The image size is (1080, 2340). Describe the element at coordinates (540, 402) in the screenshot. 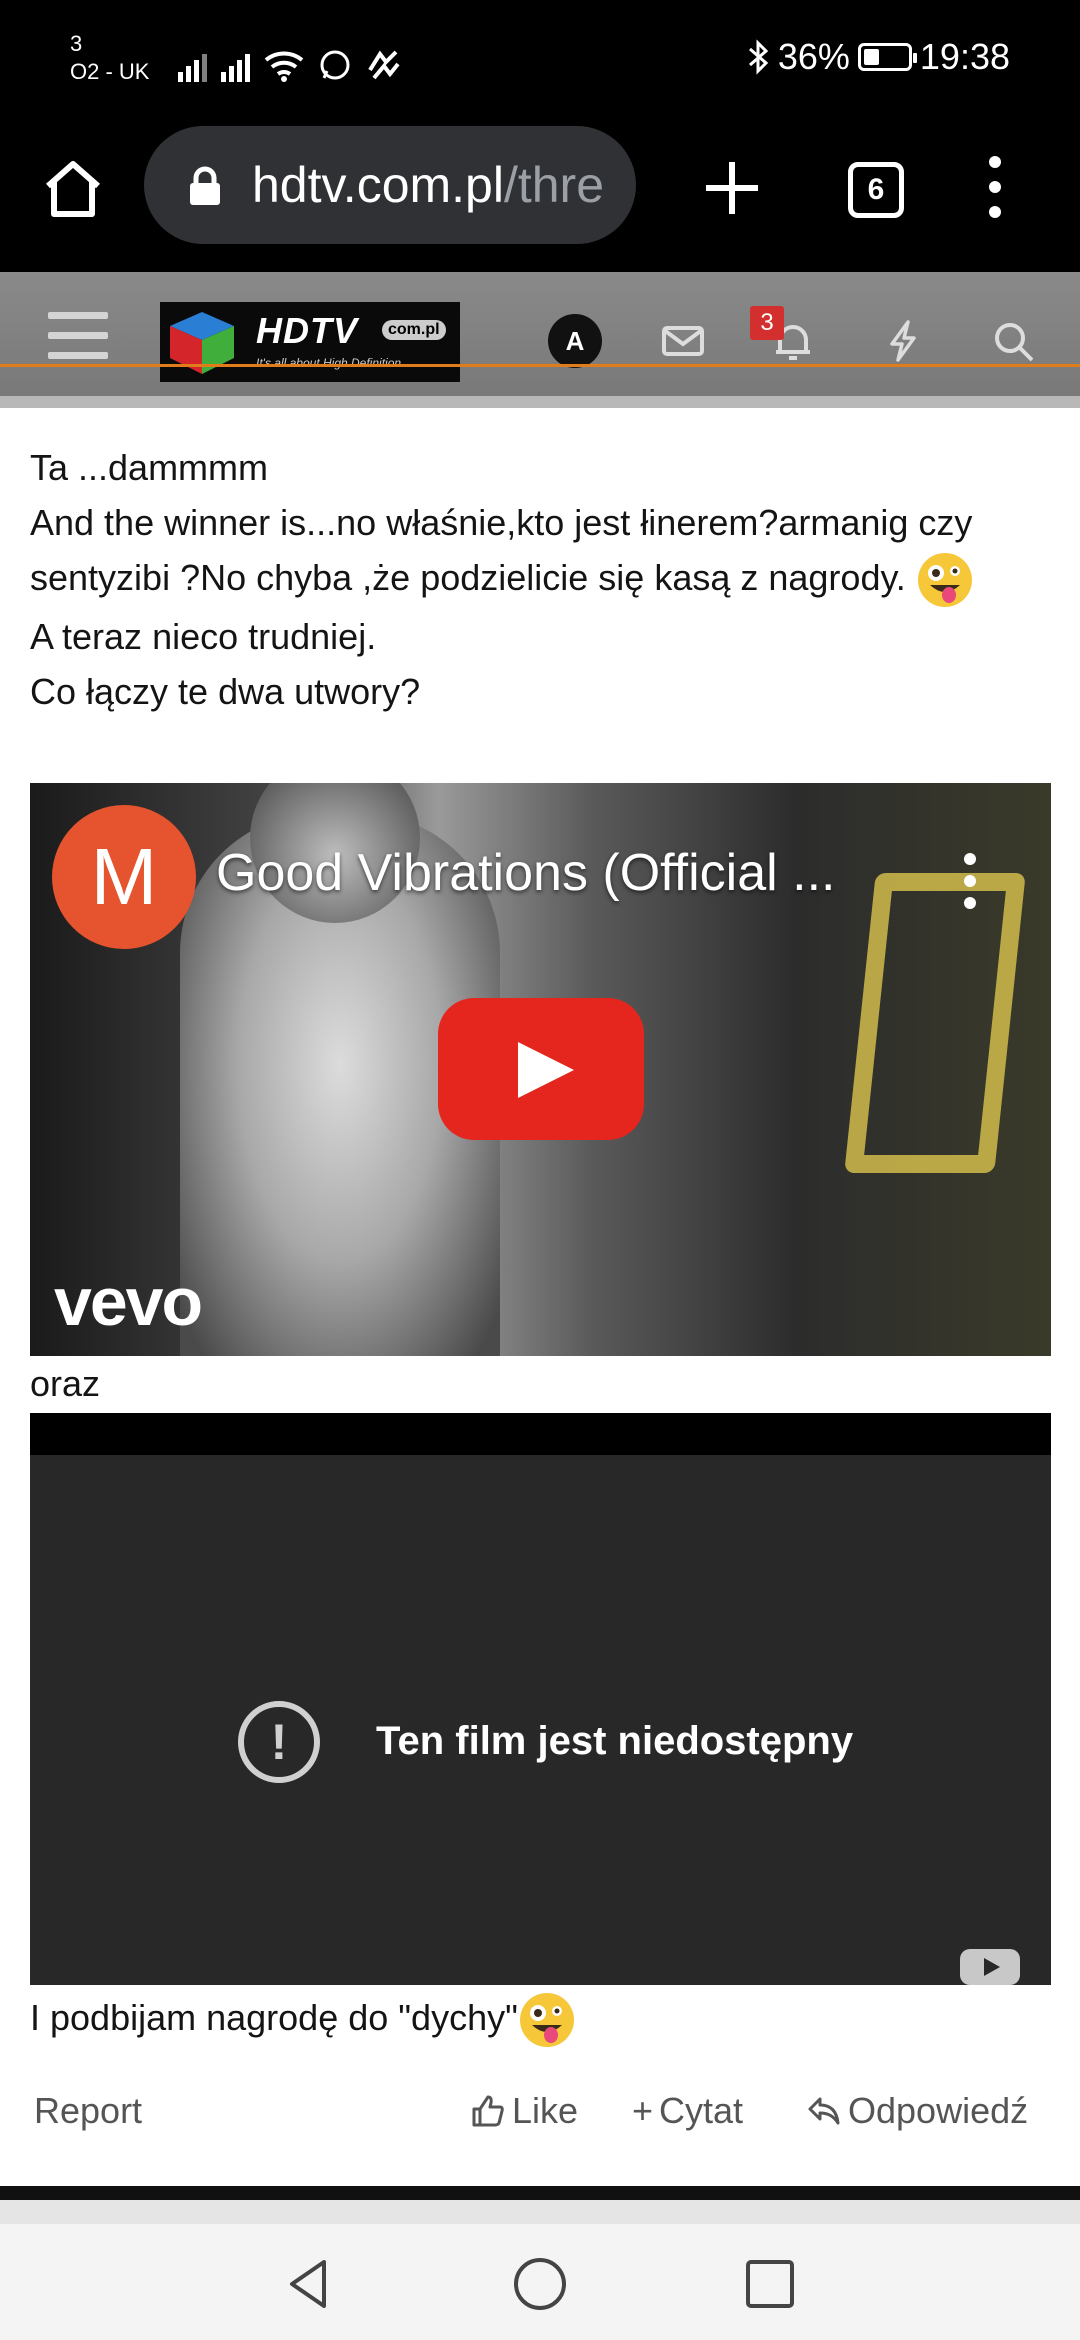

I see `header-bottom-edge` at that location.